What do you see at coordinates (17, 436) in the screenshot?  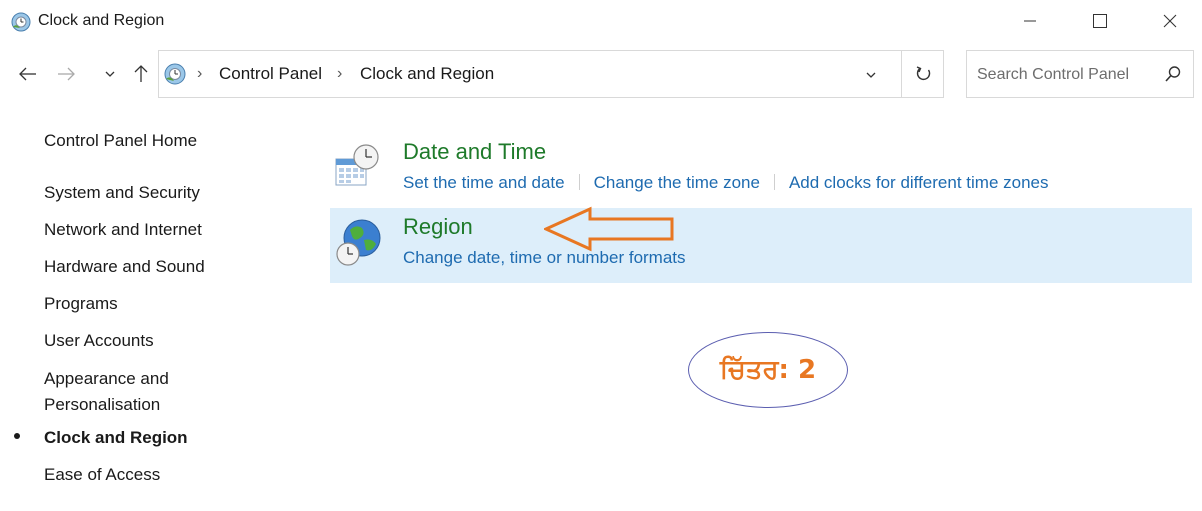 I see `current-item-bullet` at bounding box center [17, 436].